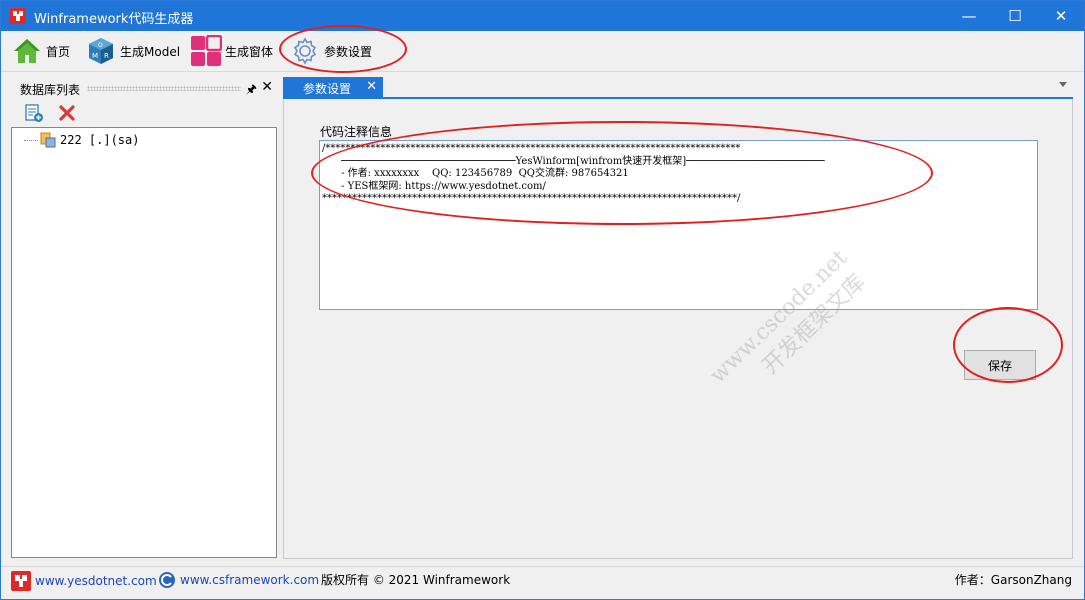 This screenshot has height=600, width=1085. What do you see at coordinates (100, 45) in the screenshot?
I see `svg-text: O` at bounding box center [100, 45].